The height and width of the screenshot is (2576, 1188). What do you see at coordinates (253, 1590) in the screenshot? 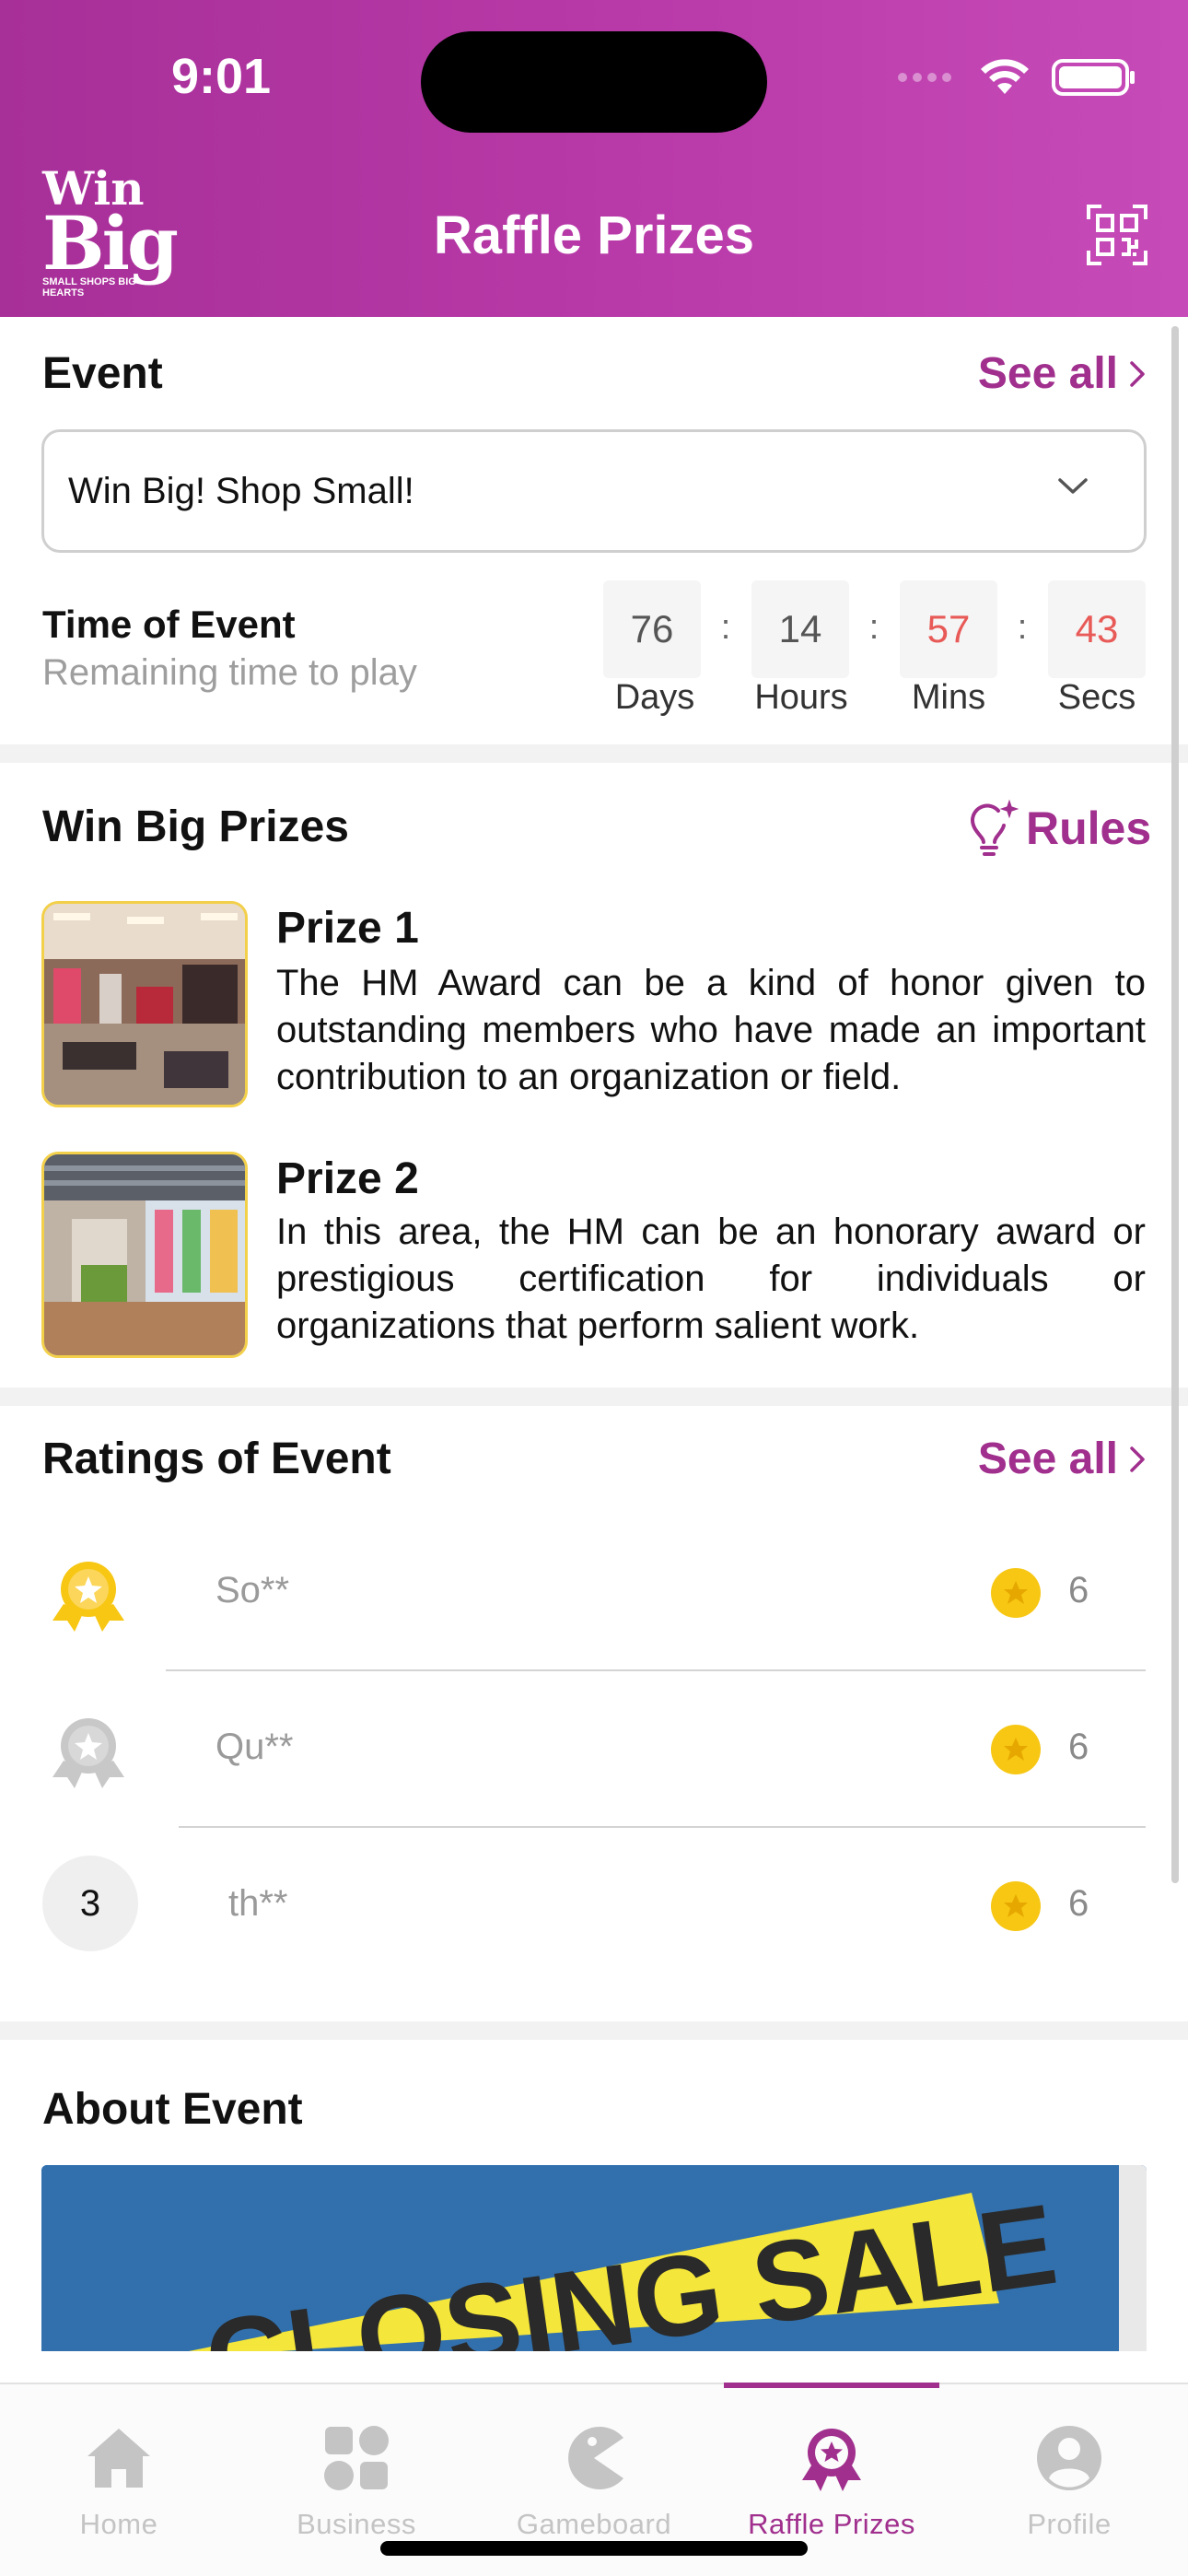
I see `rating-1-name: So**` at bounding box center [253, 1590].